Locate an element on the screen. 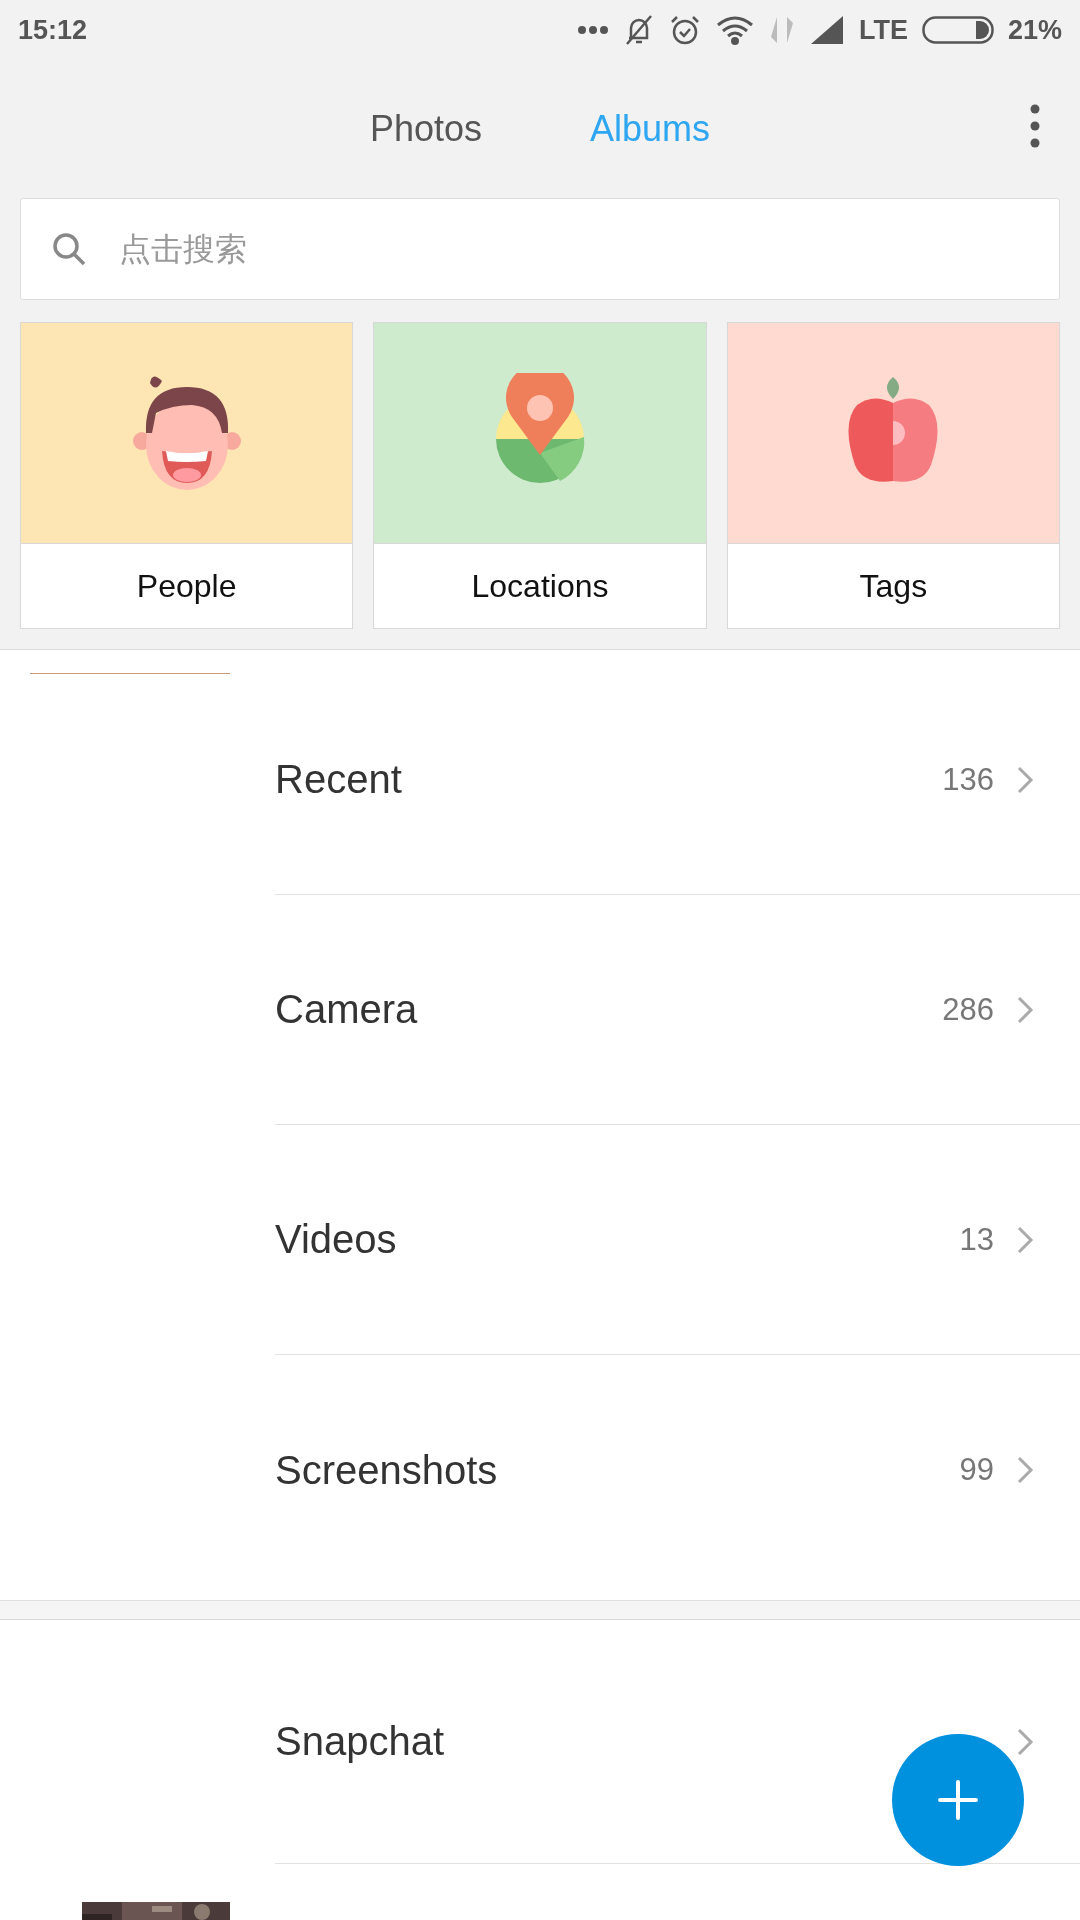 This screenshot has width=1080, height=1920. album-title: Camera is located at coordinates (347, 1009).